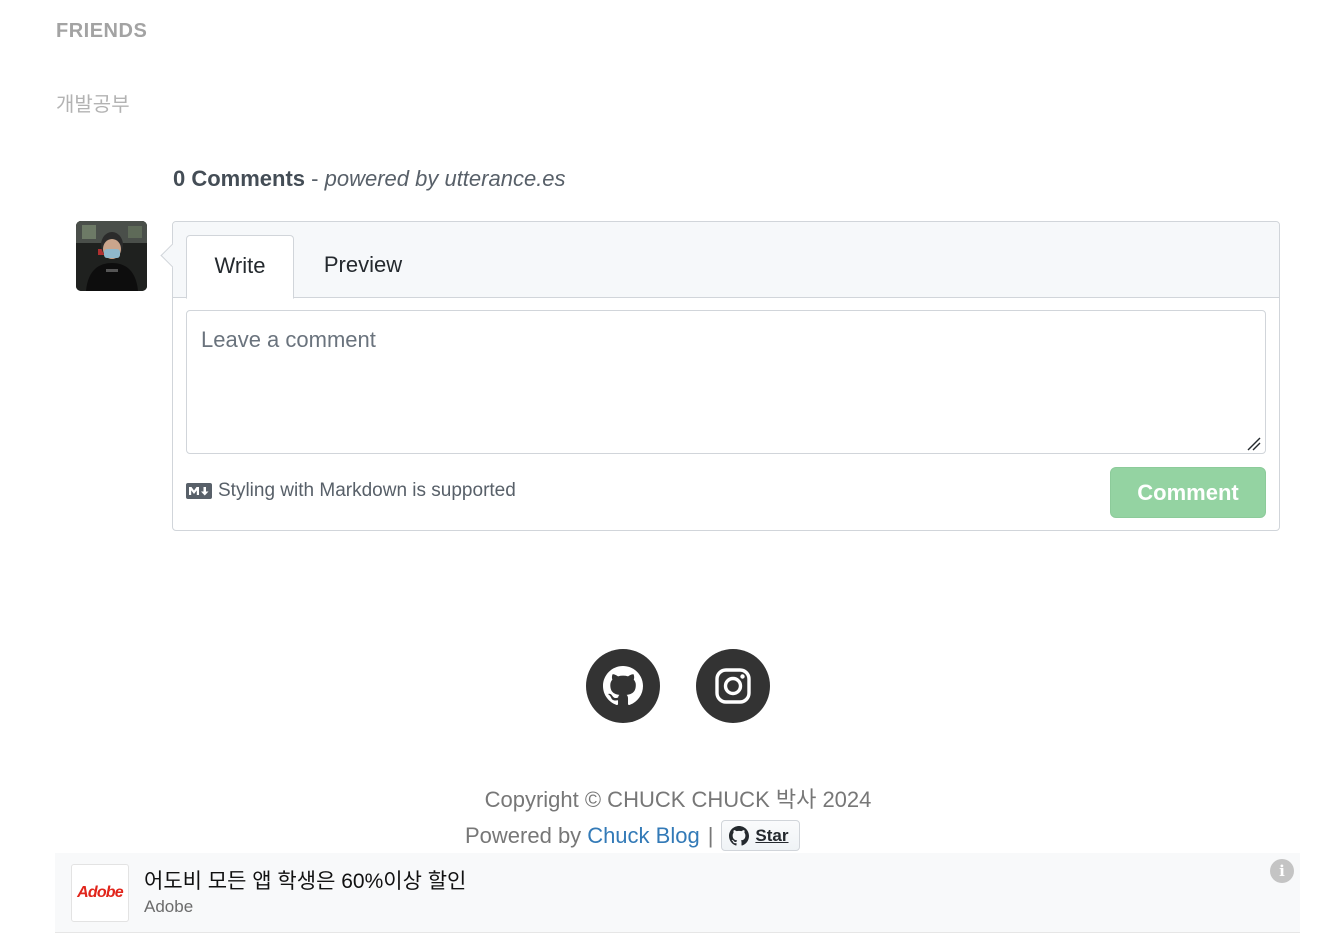  Describe the element at coordinates (445, 178) in the screenshot. I see `powered-by-utterances: powered by utterance.es` at that location.